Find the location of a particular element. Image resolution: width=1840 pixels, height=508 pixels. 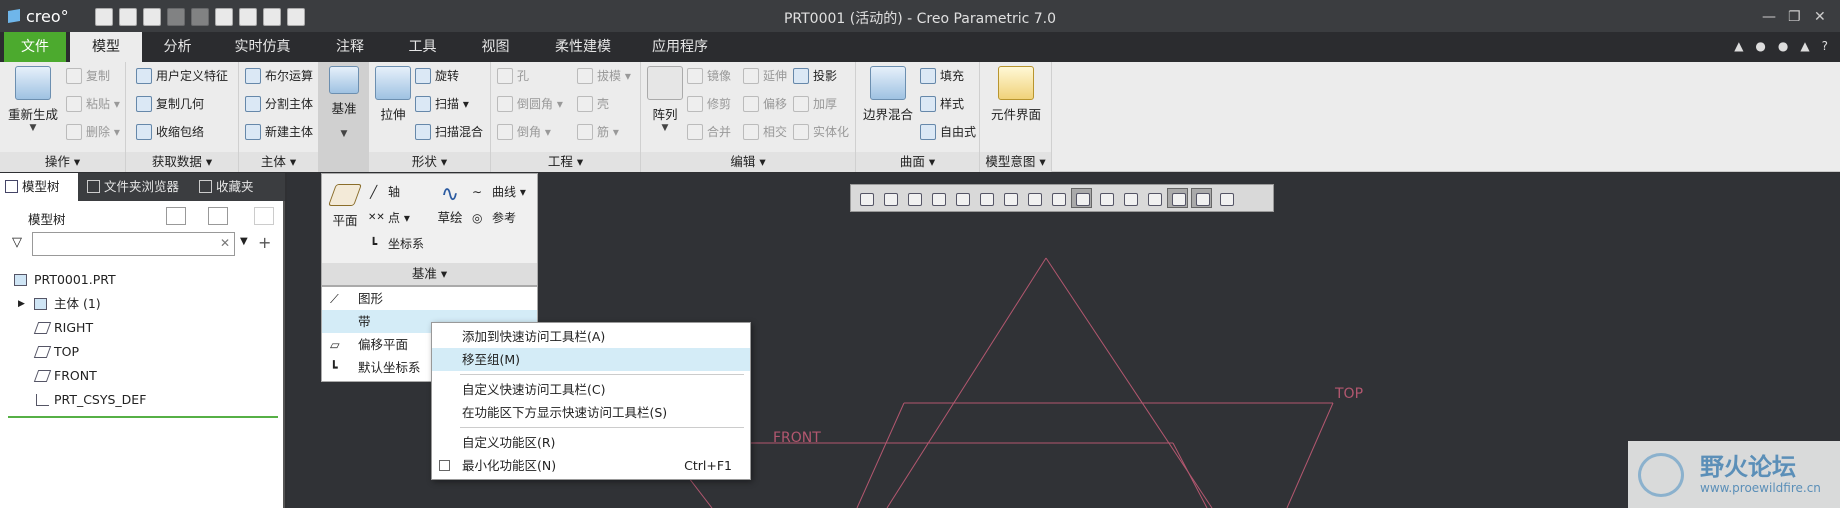

sweep-button: 扫描 ▾ is located at coordinates (441, 104).